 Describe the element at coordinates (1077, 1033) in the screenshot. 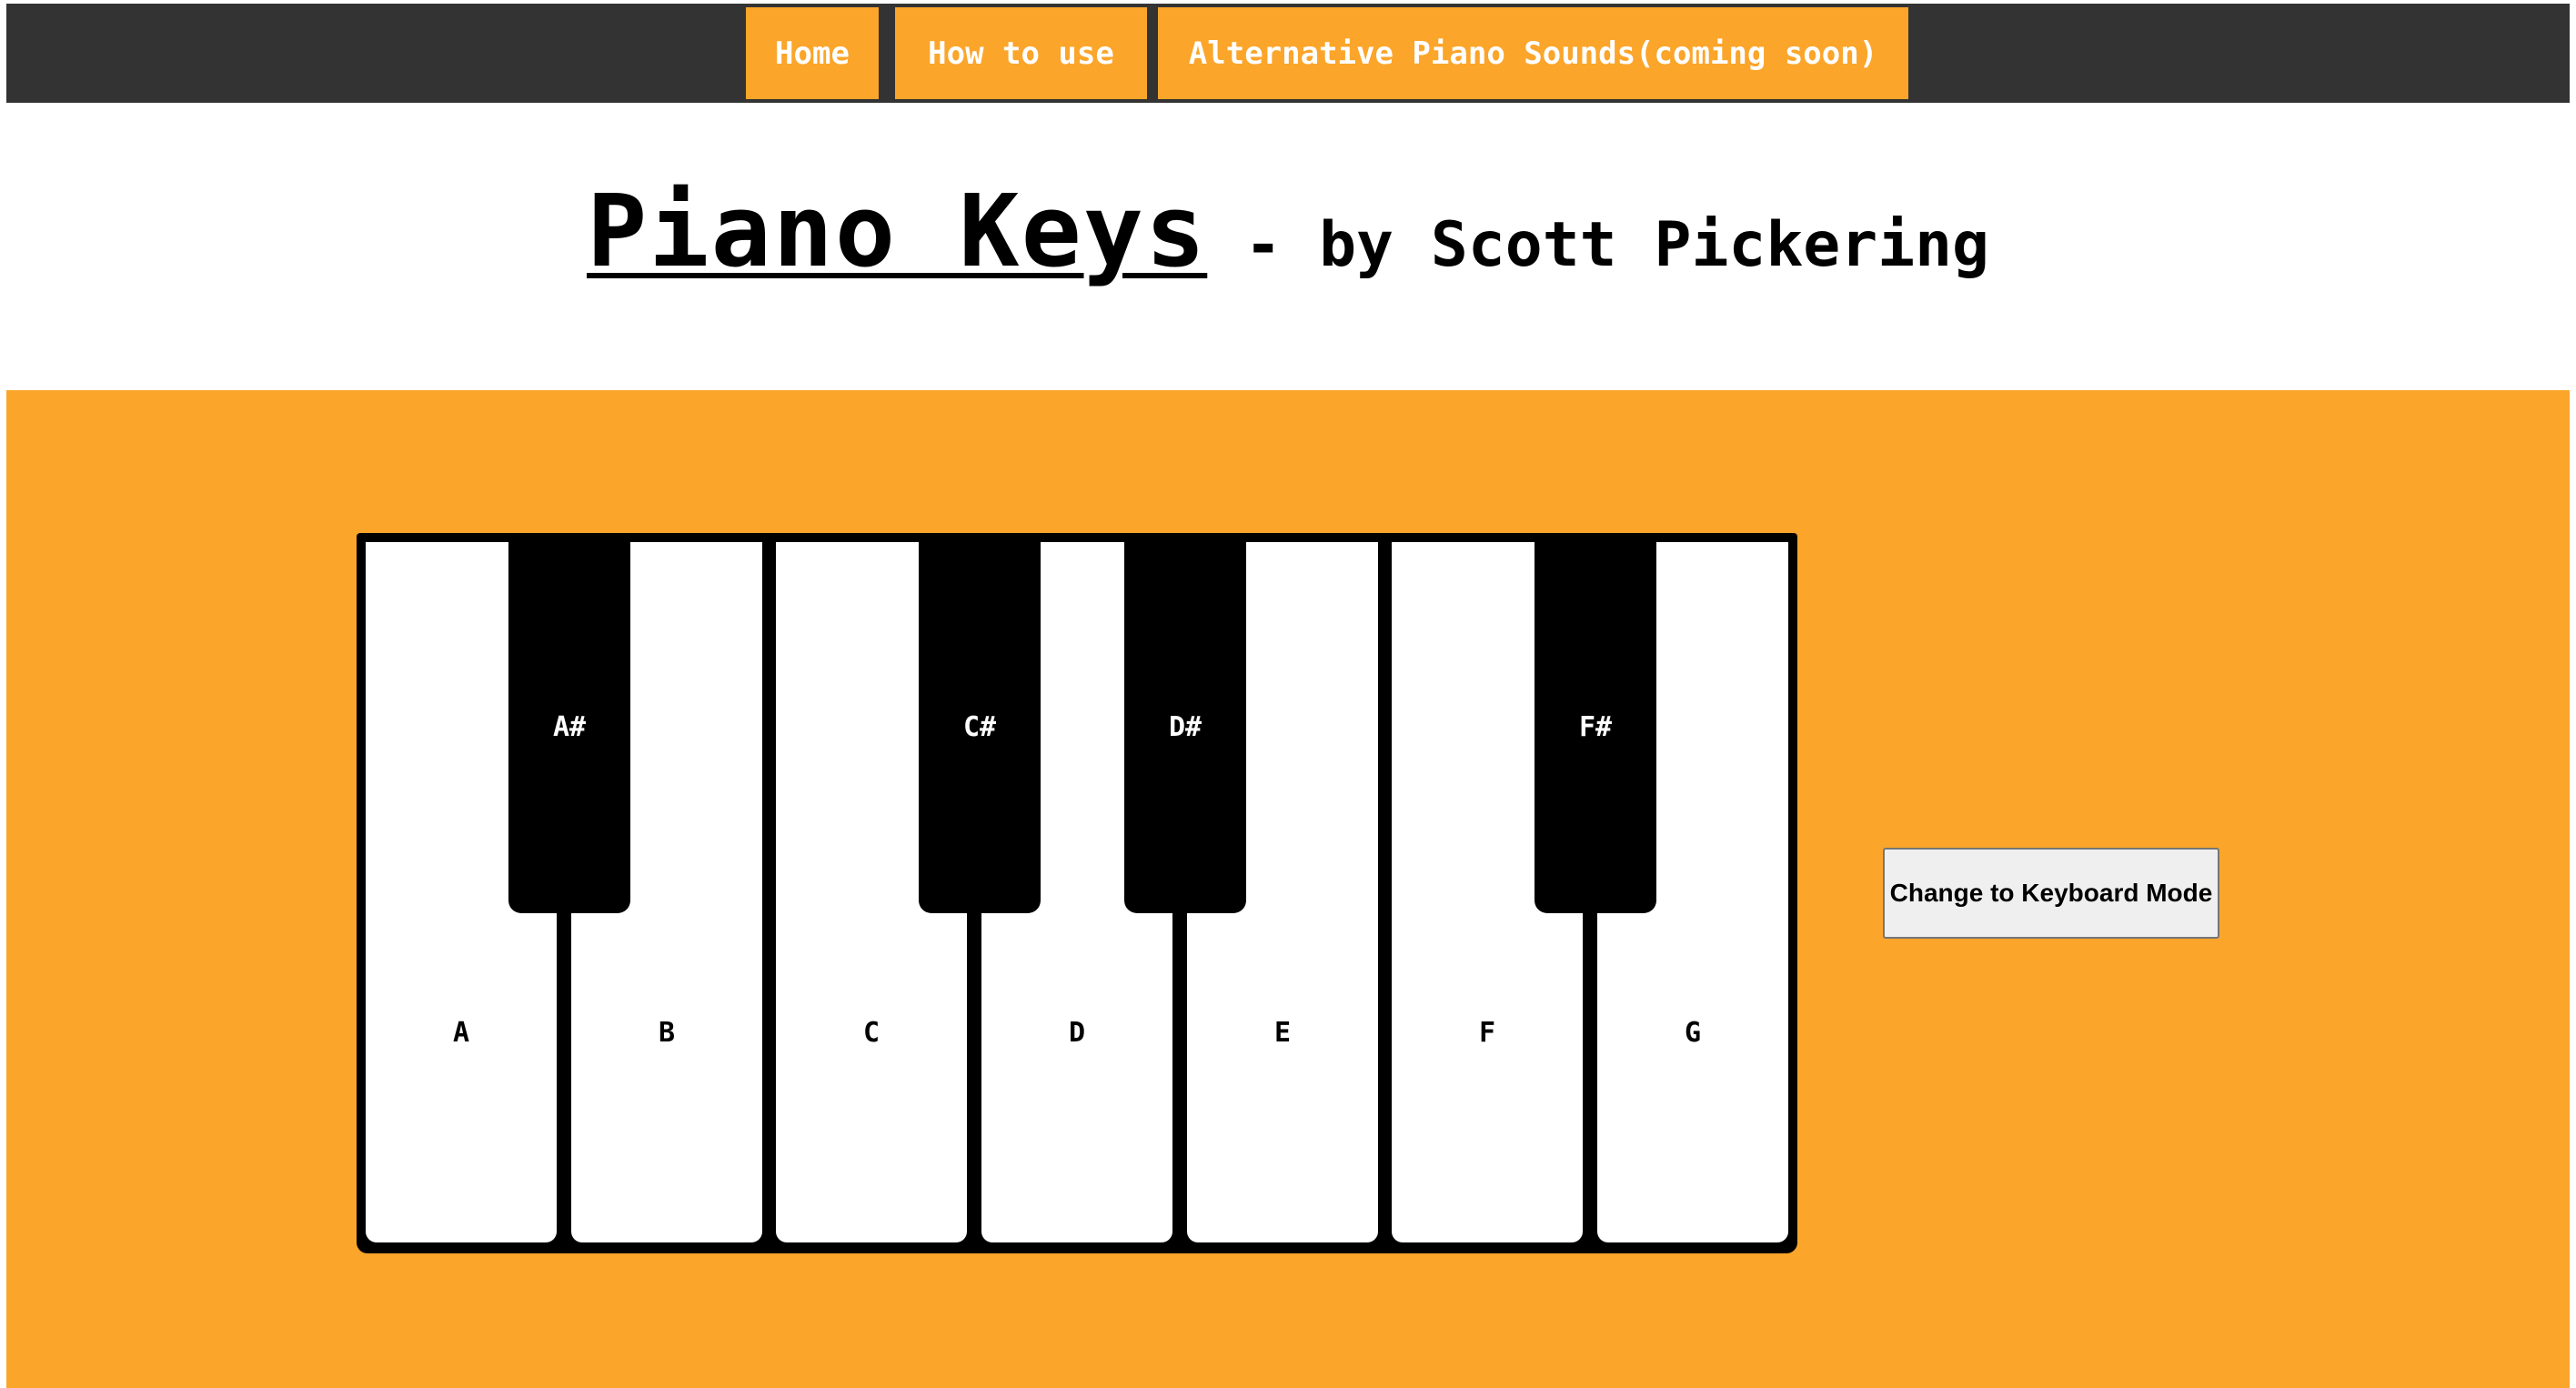

I see `key-label: D` at that location.